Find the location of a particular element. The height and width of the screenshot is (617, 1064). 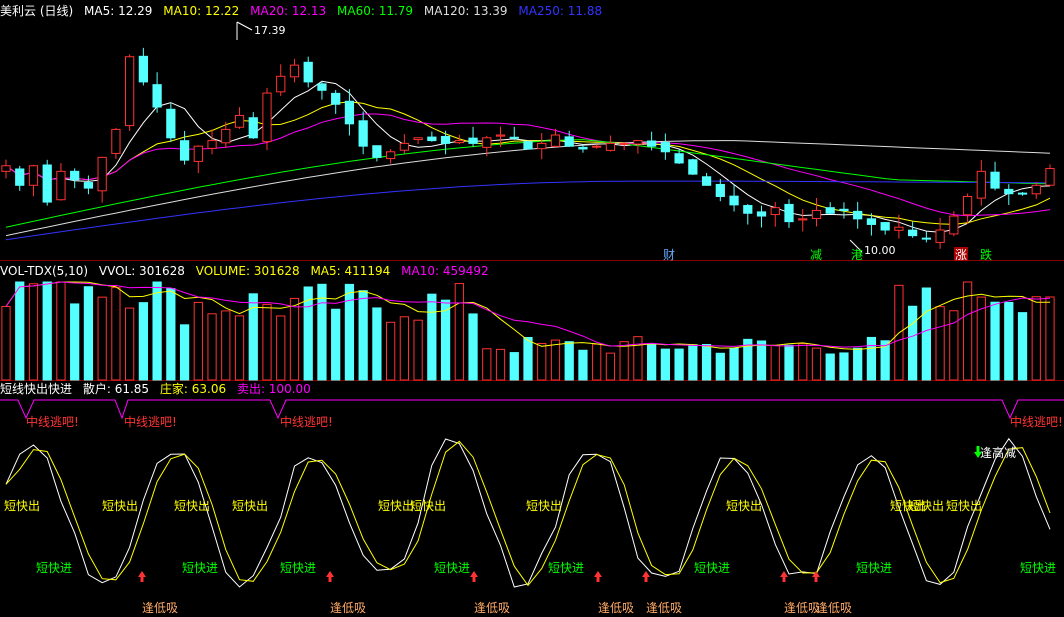

dealer-value: 庄家: 63.06 is located at coordinates (193, 389).